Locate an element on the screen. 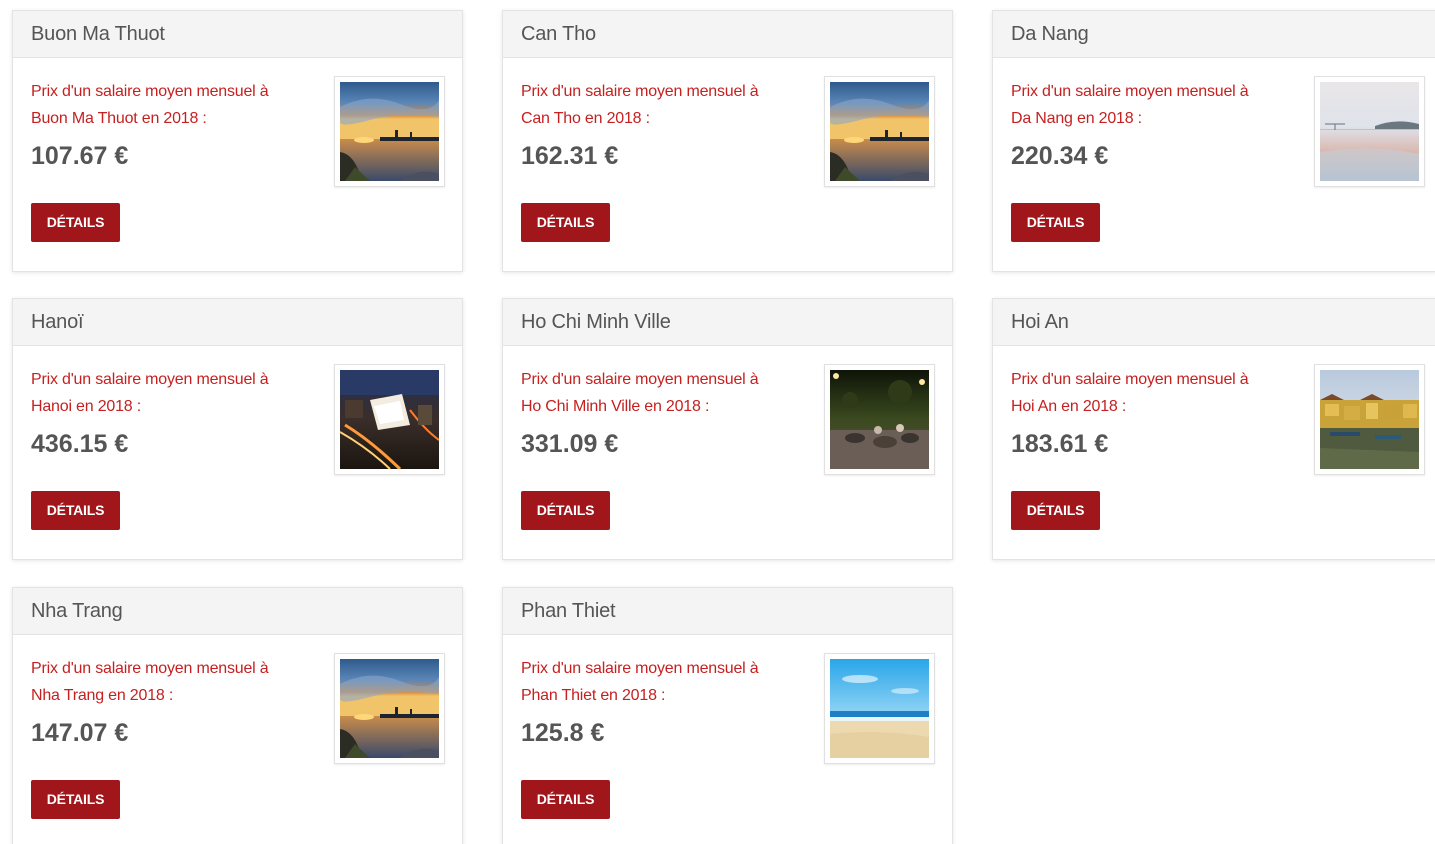 The height and width of the screenshot is (844, 1435). average-salary-price: 162.31 € is located at coordinates (570, 156).